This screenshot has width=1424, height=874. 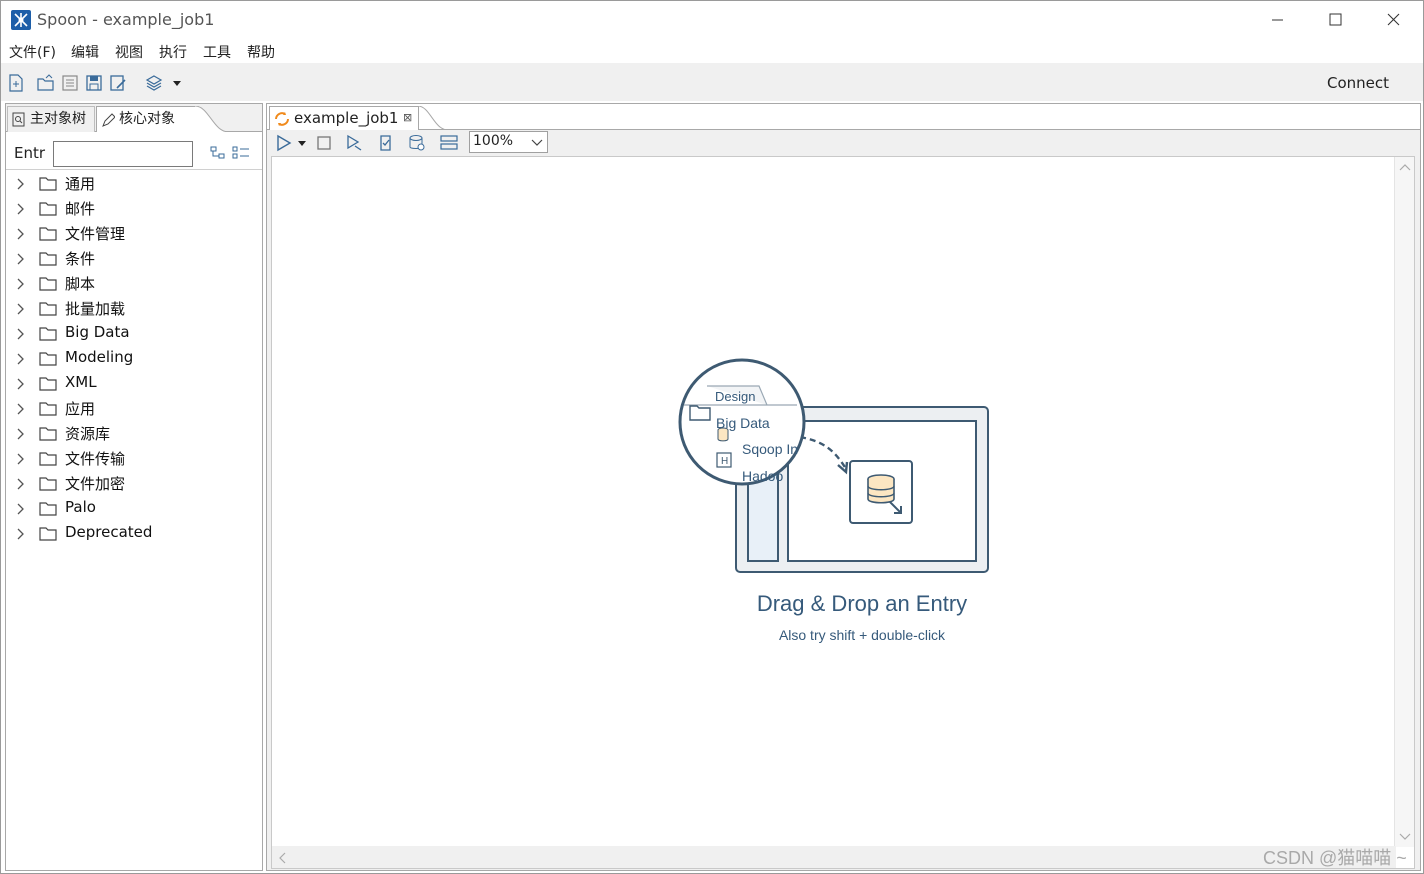 I want to click on connect-button: Connect, so click(x=1358, y=83).